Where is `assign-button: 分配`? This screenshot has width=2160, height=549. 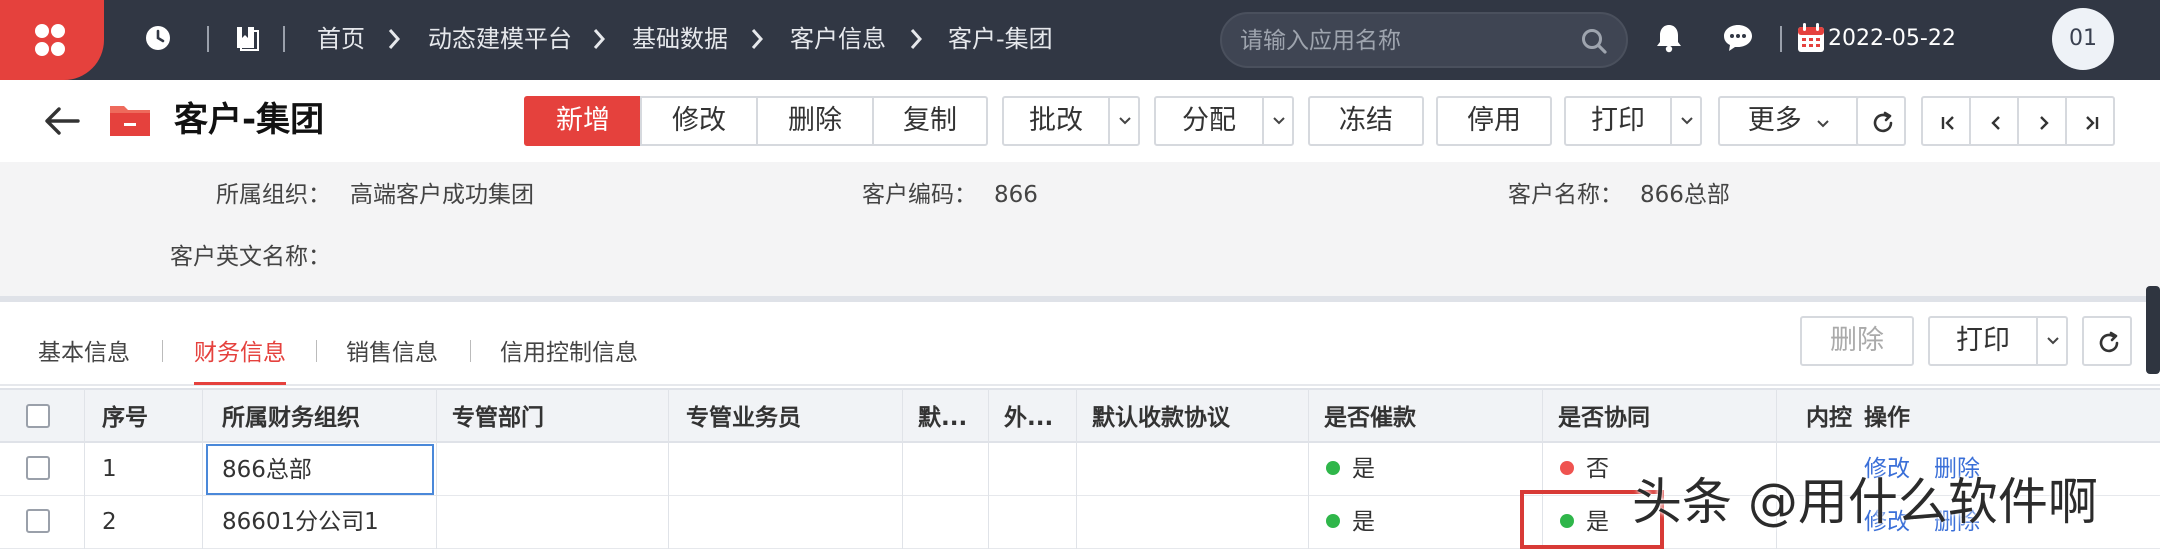
assign-button: 分配 is located at coordinates (1209, 121).